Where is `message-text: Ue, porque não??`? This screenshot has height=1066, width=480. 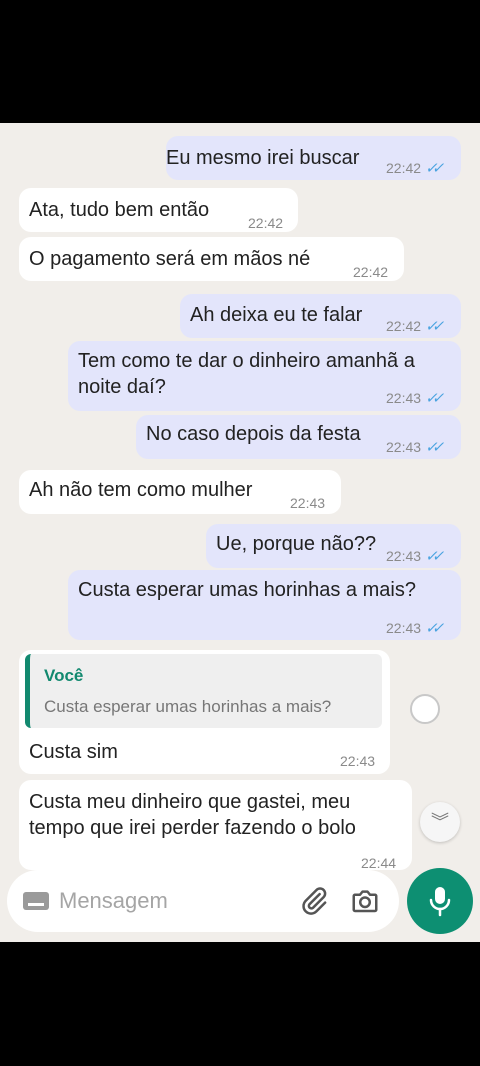 message-text: Ue, porque não?? is located at coordinates (296, 544).